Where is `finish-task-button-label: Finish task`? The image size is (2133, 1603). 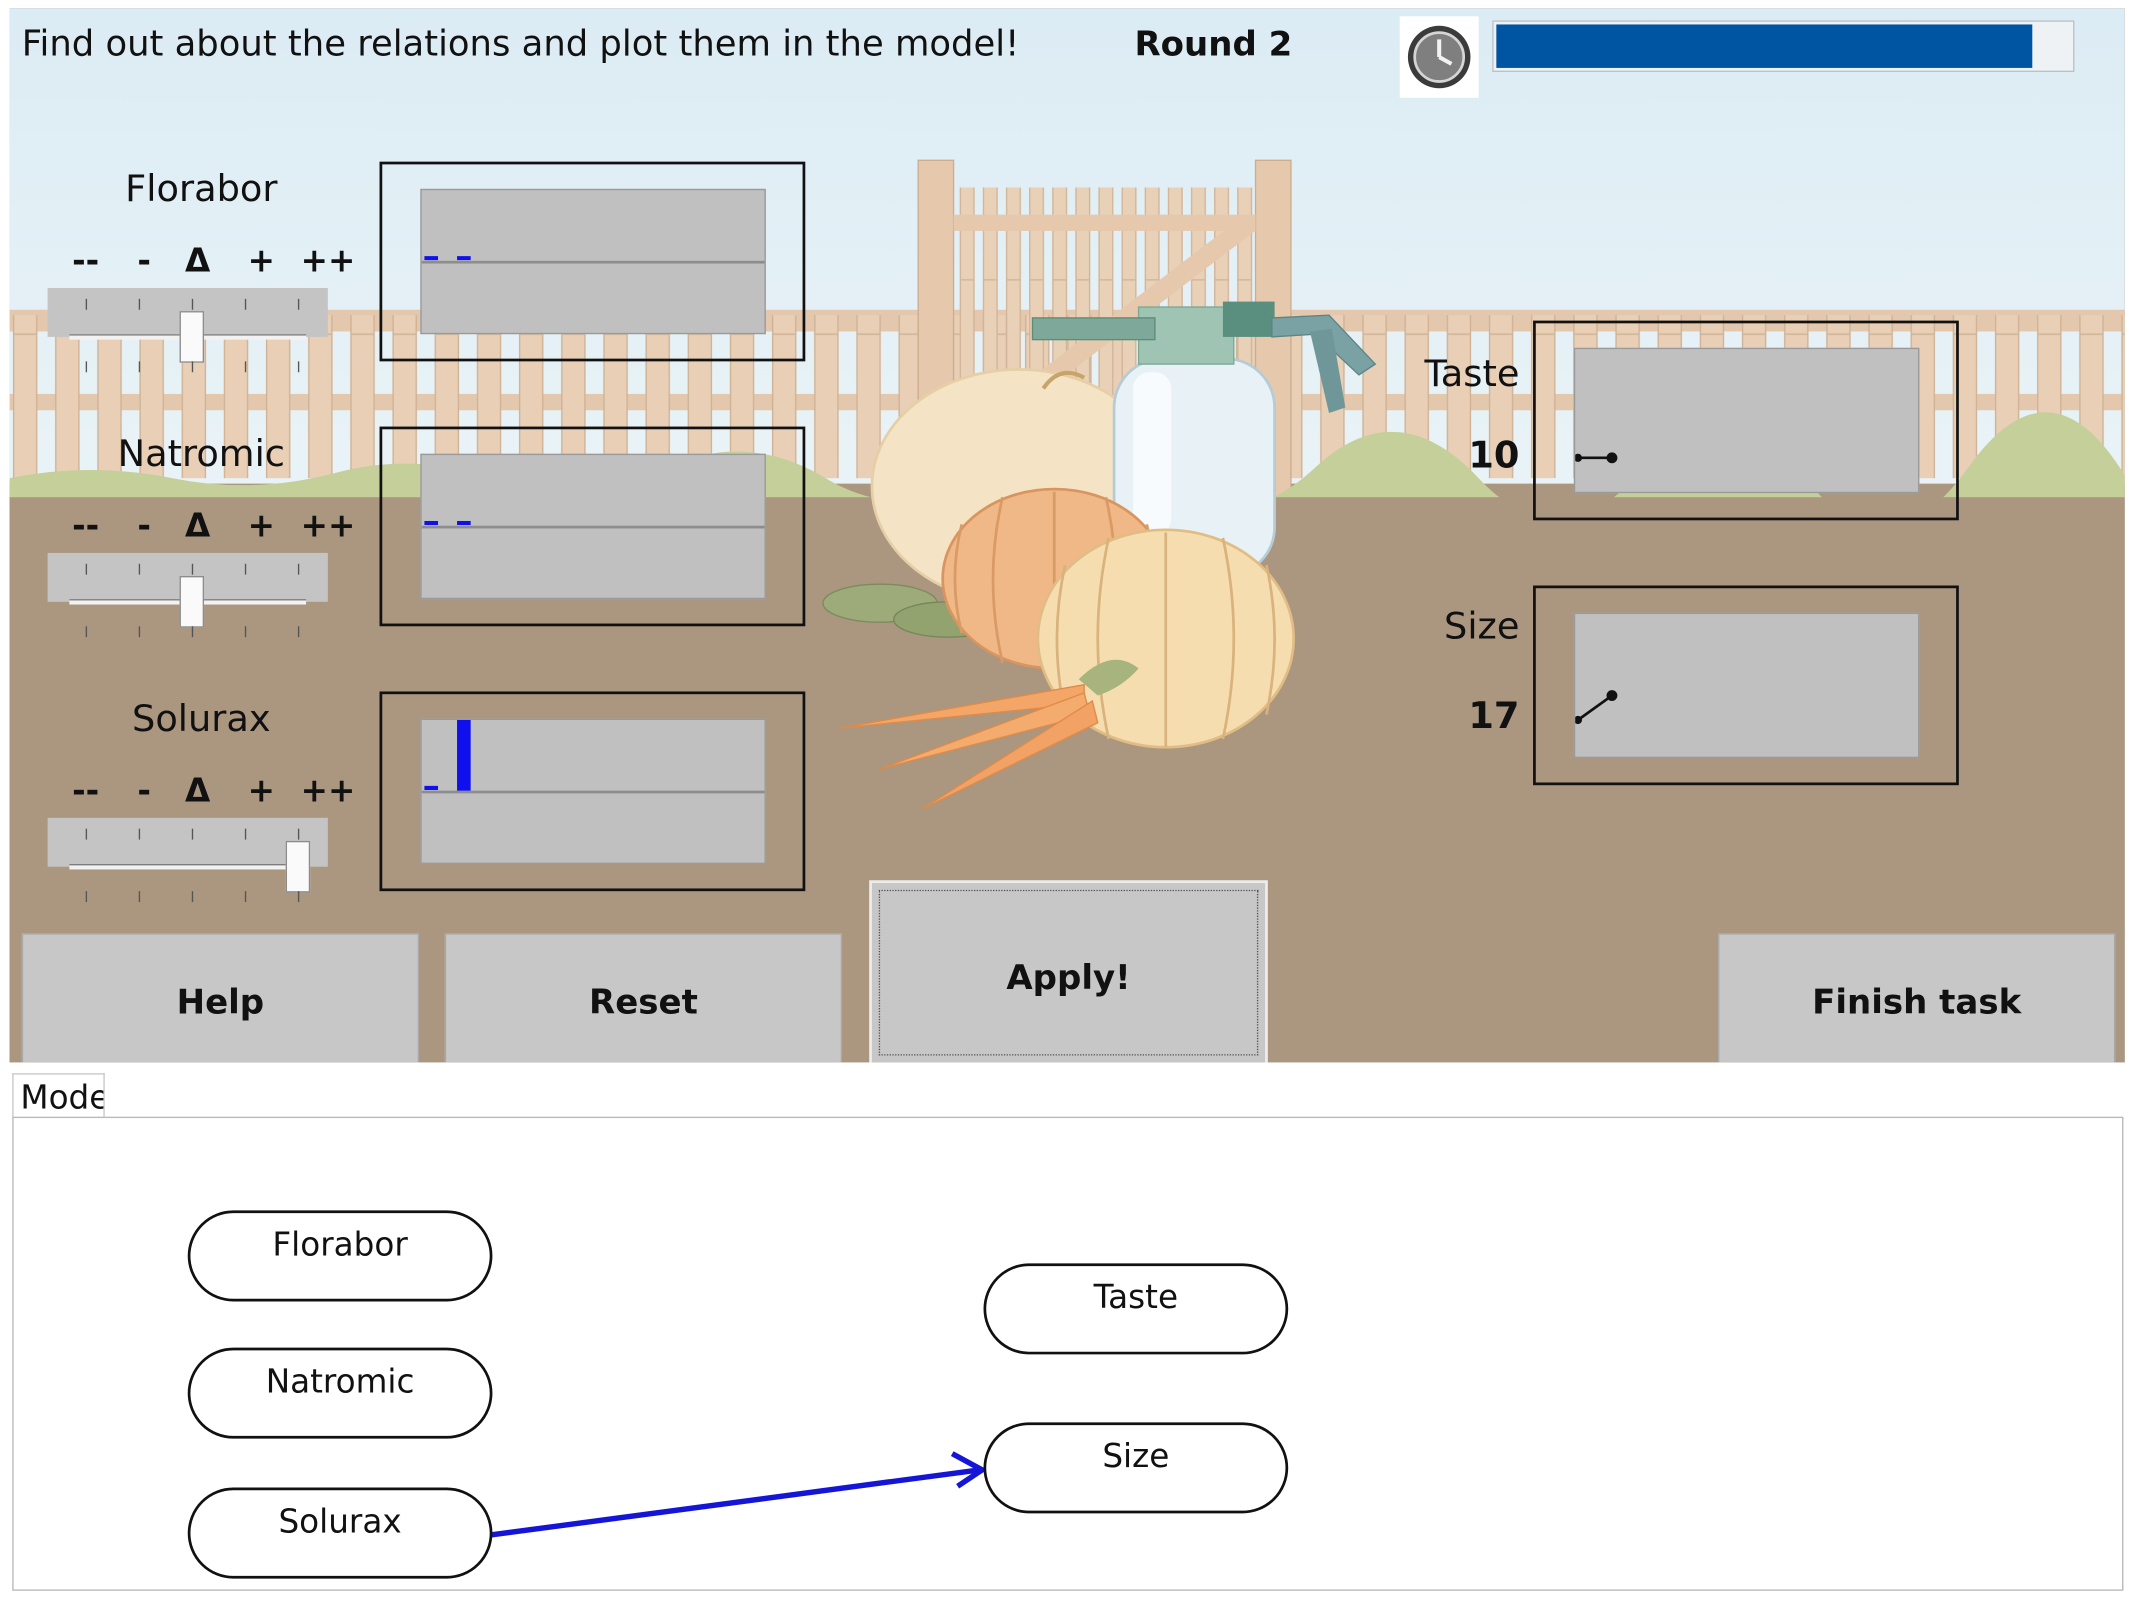
finish-task-button-label: Finish task is located at coordinates (1917, 1002).